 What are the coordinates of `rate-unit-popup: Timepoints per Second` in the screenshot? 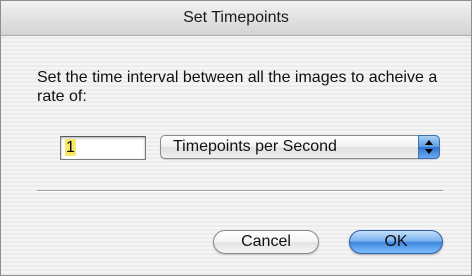 It's located at (300, 147).